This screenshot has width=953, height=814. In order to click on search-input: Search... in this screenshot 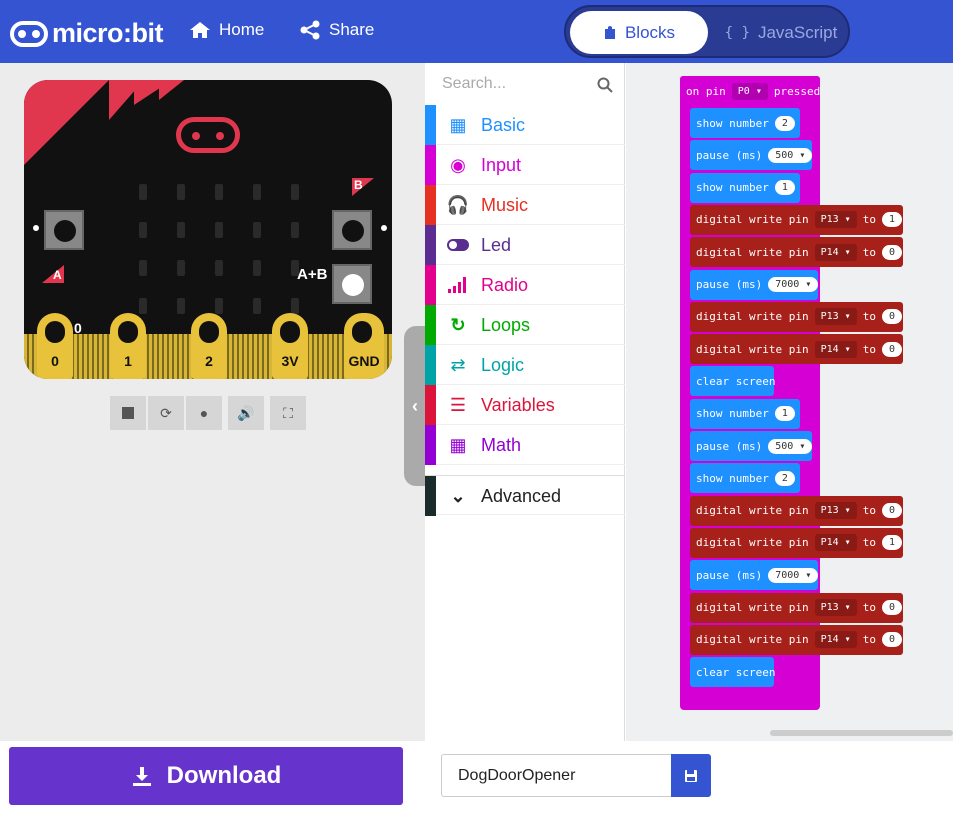, I will do `click(474, 84)`.